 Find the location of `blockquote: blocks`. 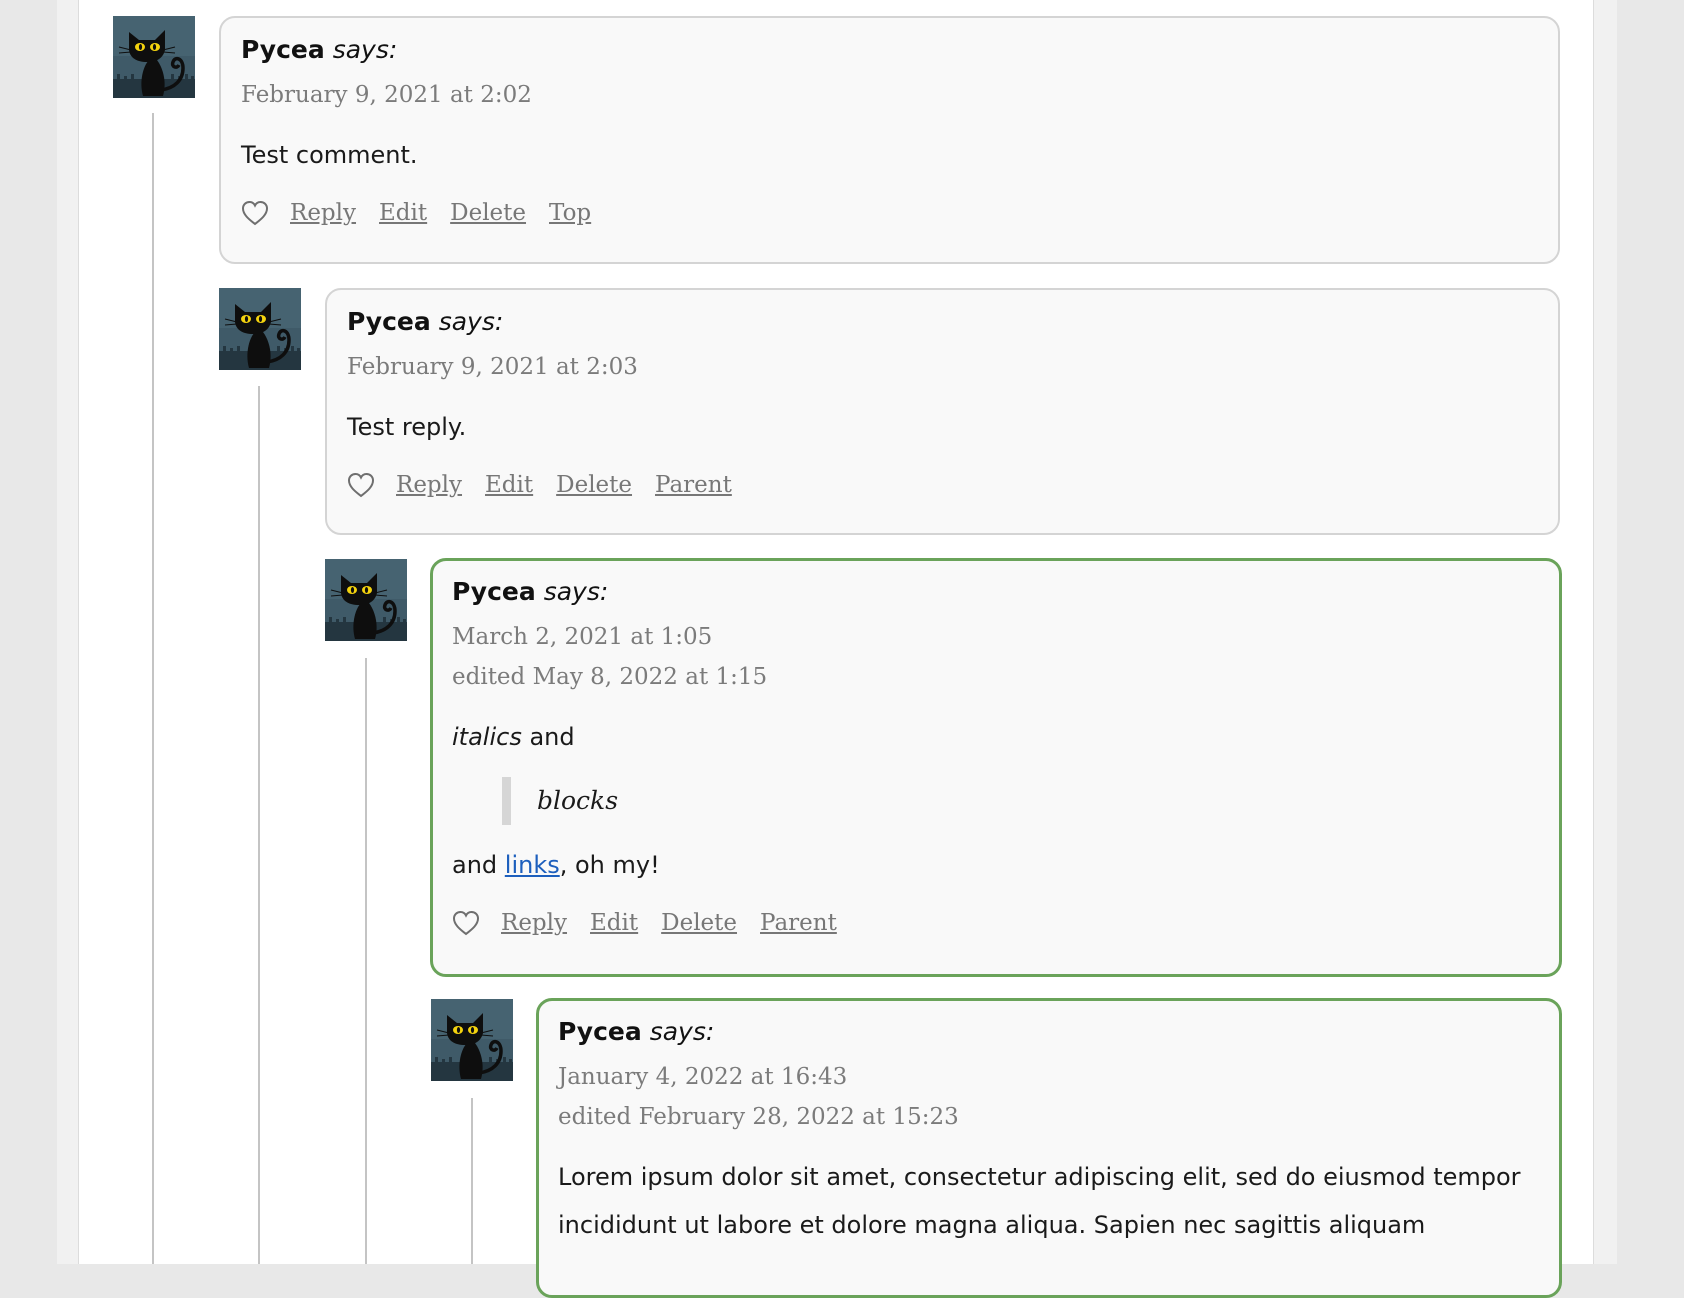

blockquote: blocks is located at coordinates (1021, 801).